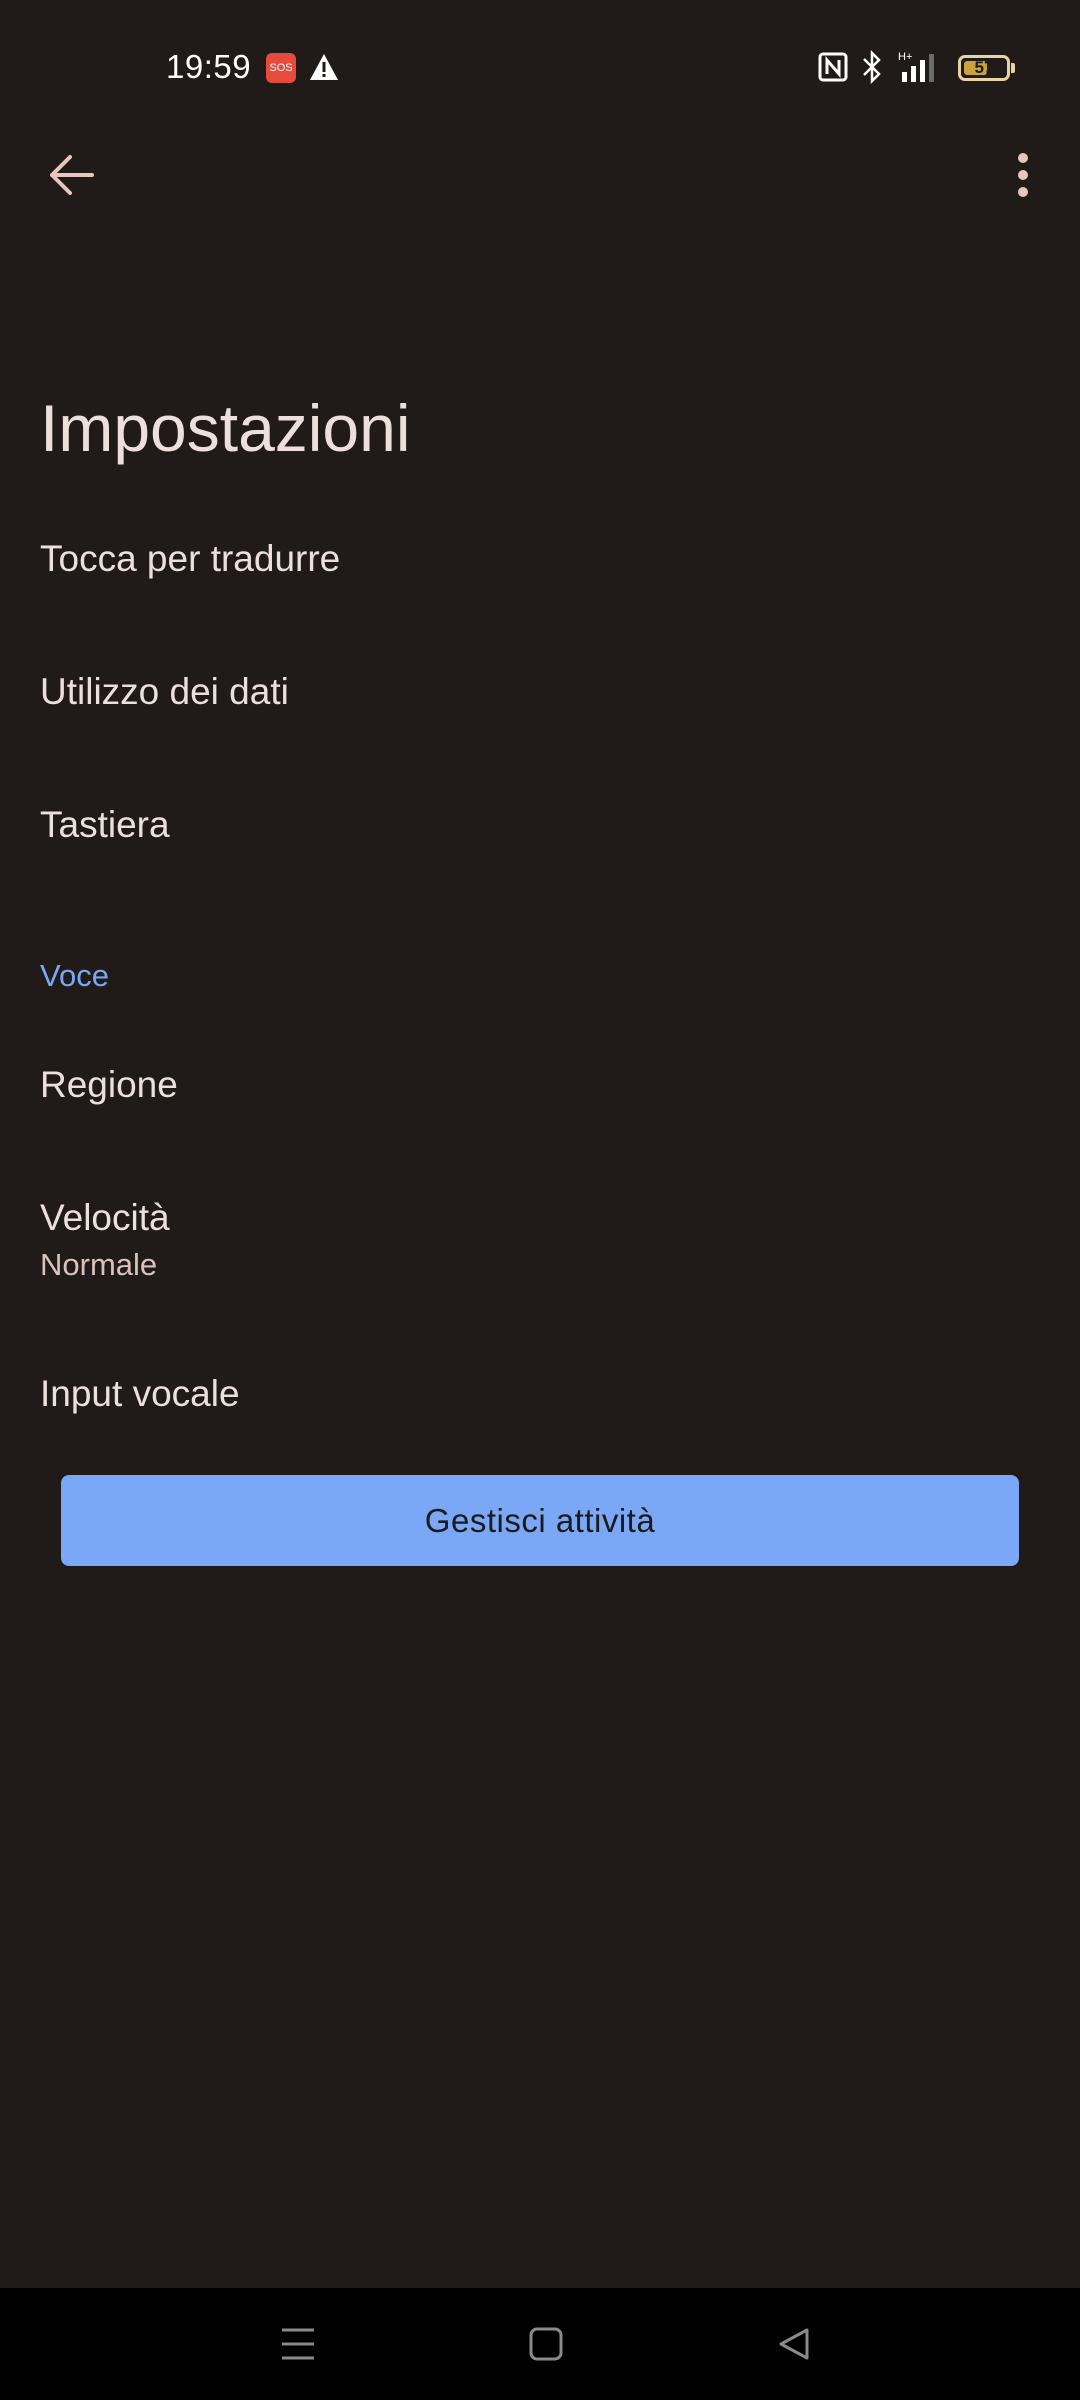 This screenshot has height=2400, width=1080. Describe the element at coordinates (833, 69) in the screenshot. I see `nfc-icon` at that location.